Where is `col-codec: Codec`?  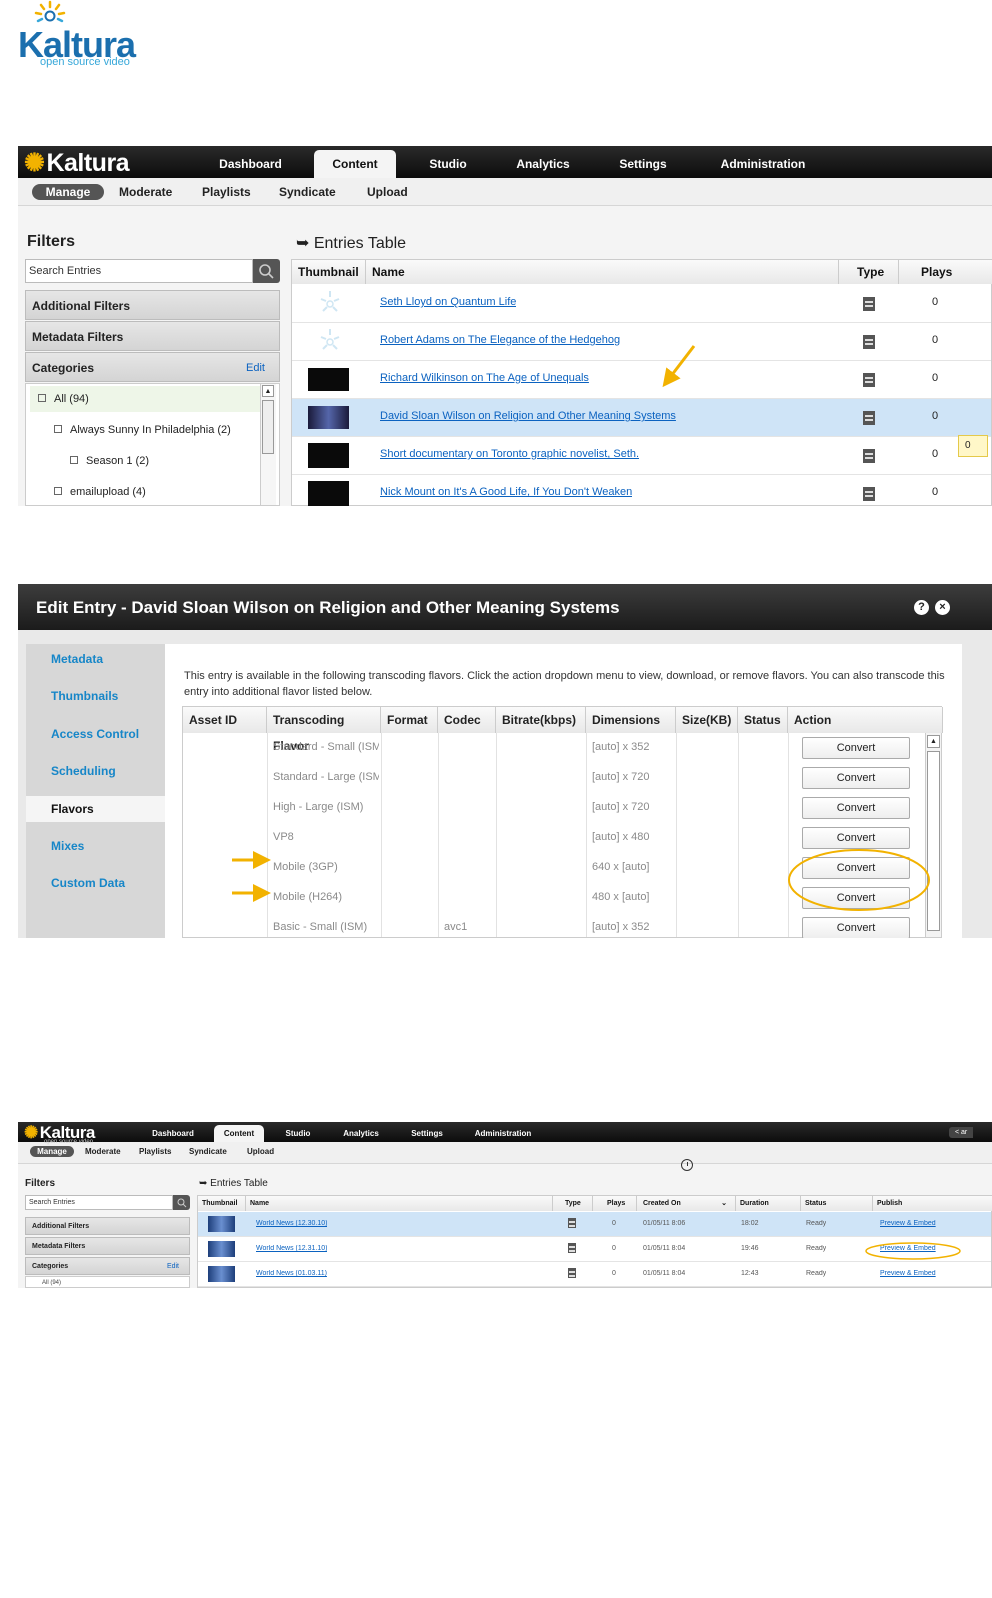 col-codec: Codec is located at coordinates (467, 720).